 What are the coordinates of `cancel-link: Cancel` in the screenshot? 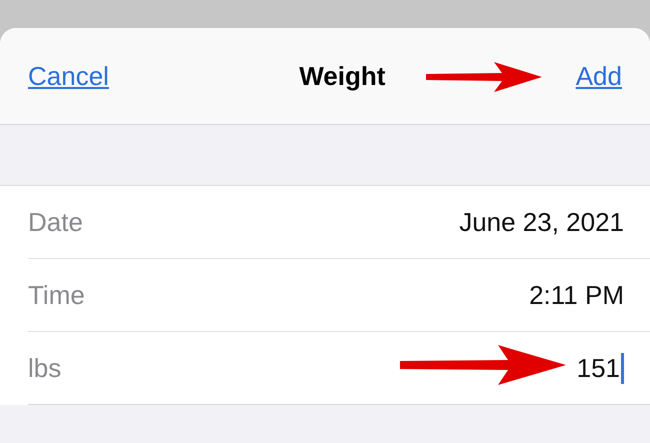 It's located at (68, 76).